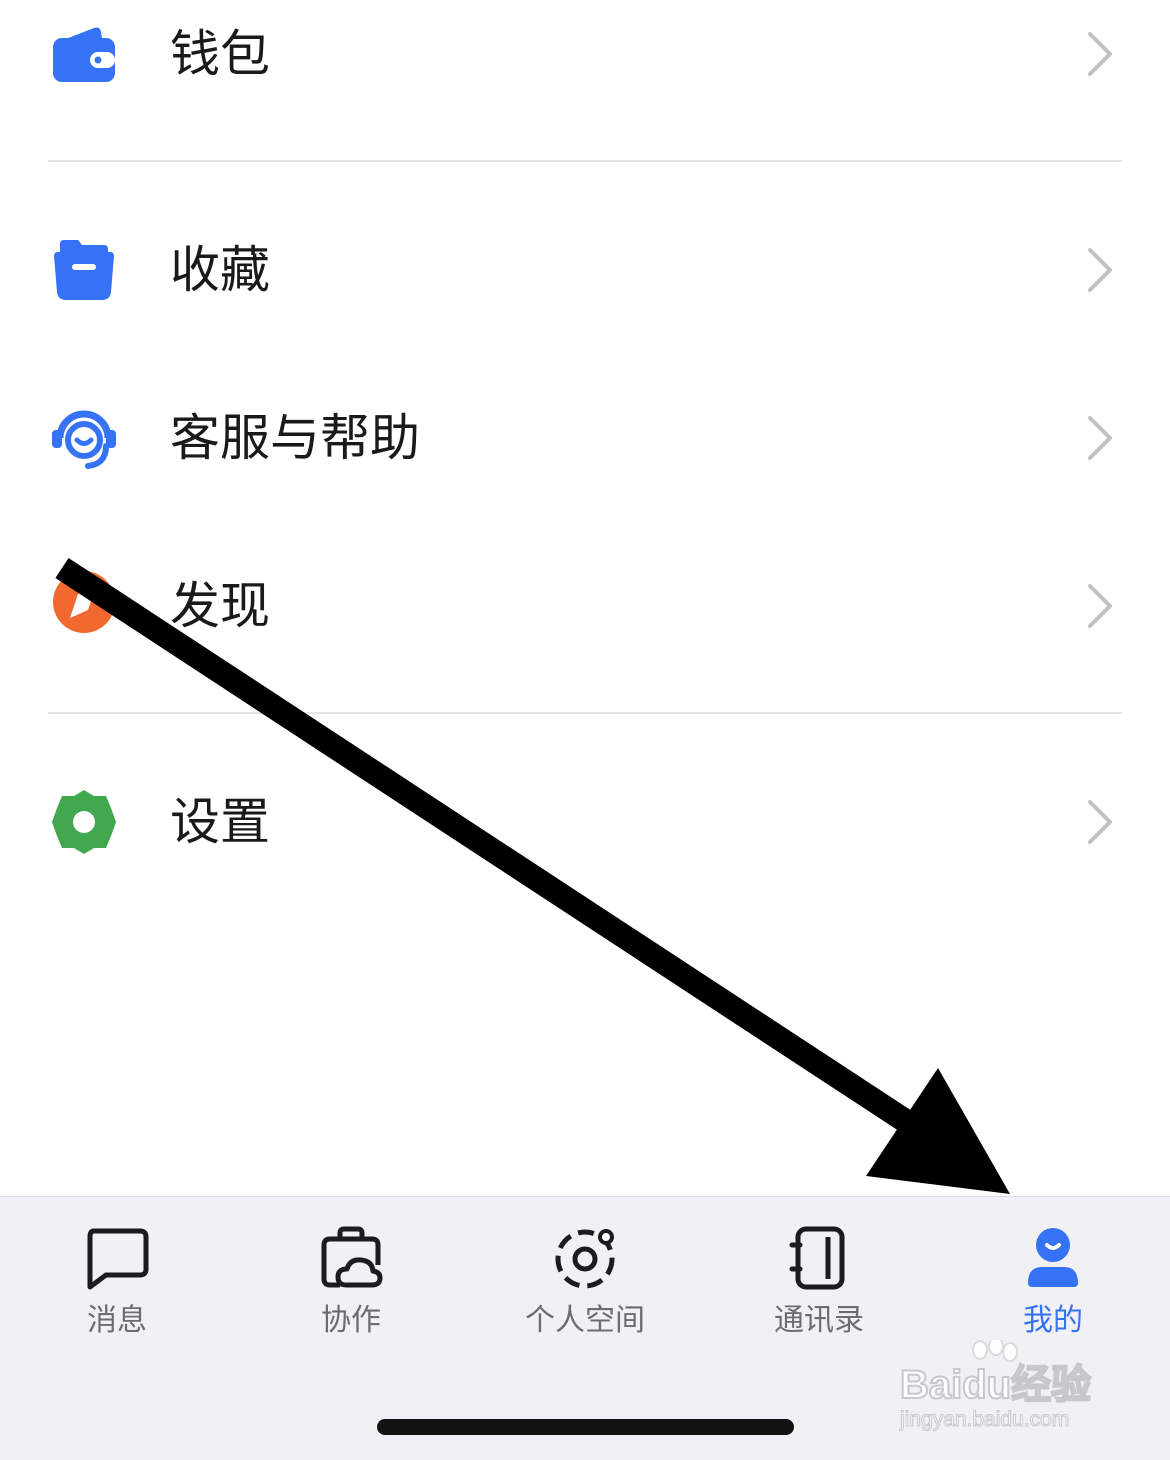 This screenshot has width=1170, height=1460. Describe the element at coordinates (220, 54) in the screenshot. I see `menu-item-label: 钱包` at that location.